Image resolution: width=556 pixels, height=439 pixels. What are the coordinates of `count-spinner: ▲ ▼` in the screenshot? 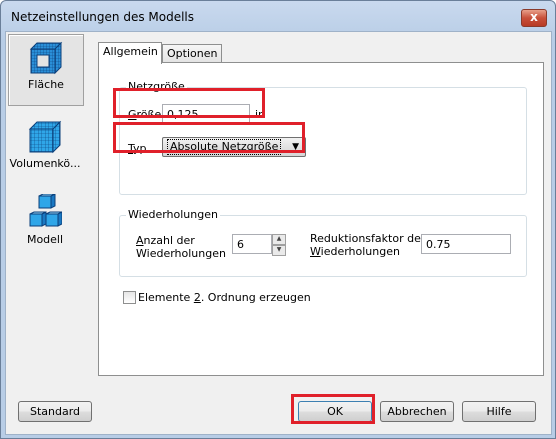 It's located at (279, 245).